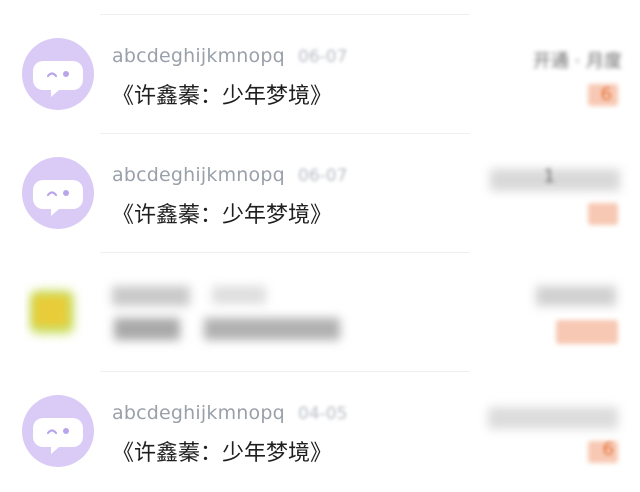 The width and height of the screenshot is (640, 492). Describe the element at coordinates (576, 296) in the screenshot. I see `blurred-right-label` at that location.